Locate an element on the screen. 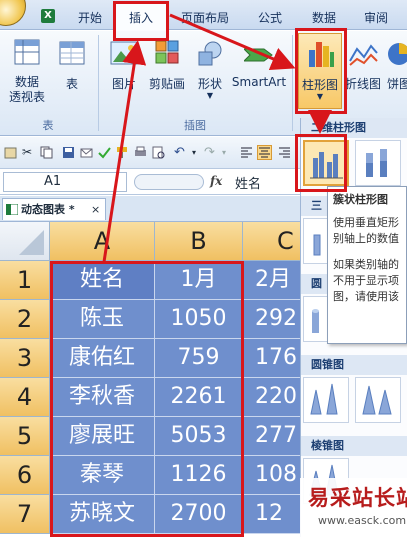 The width and height of the screenshot is (407, 537). stacked-column-thumb is located at coordinates (378, 163).